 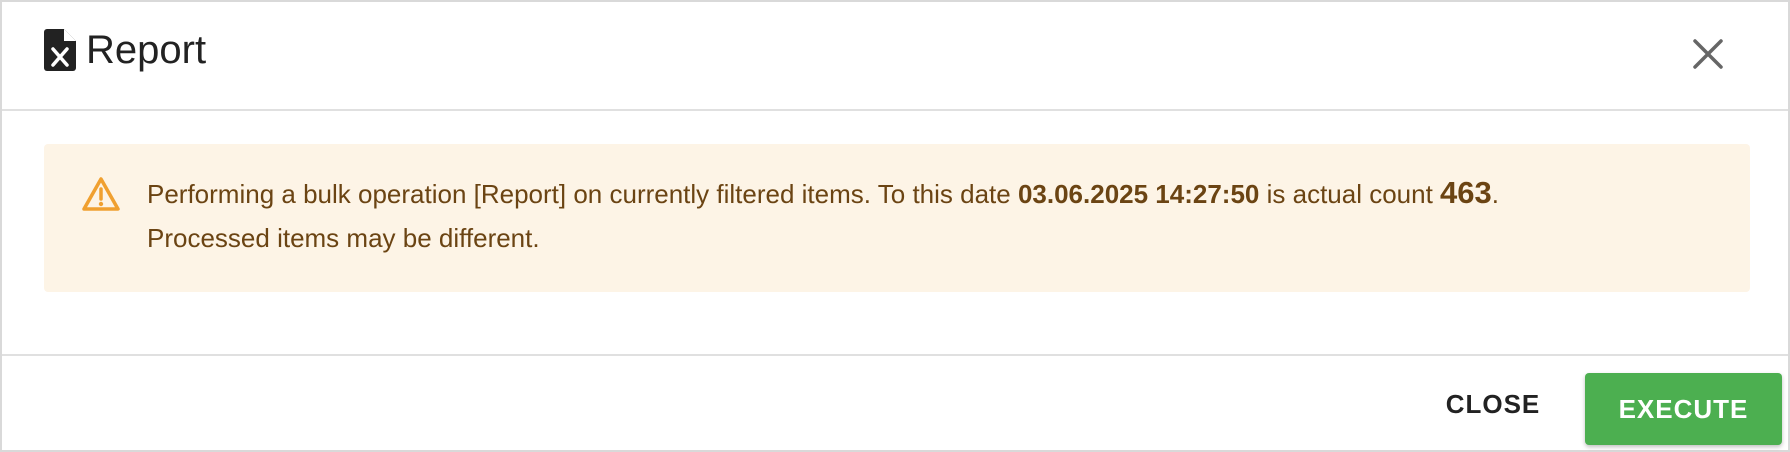 I want to click on warning-triangle-icon, so click(x=101, y=194).